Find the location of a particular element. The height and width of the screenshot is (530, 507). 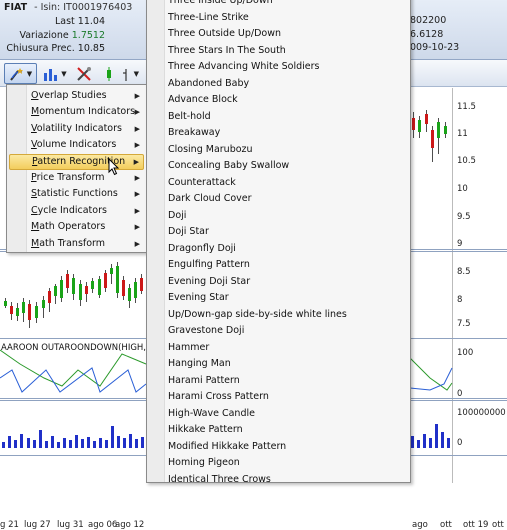

symbol-label: FIAT is located at coordinates (16, 7).